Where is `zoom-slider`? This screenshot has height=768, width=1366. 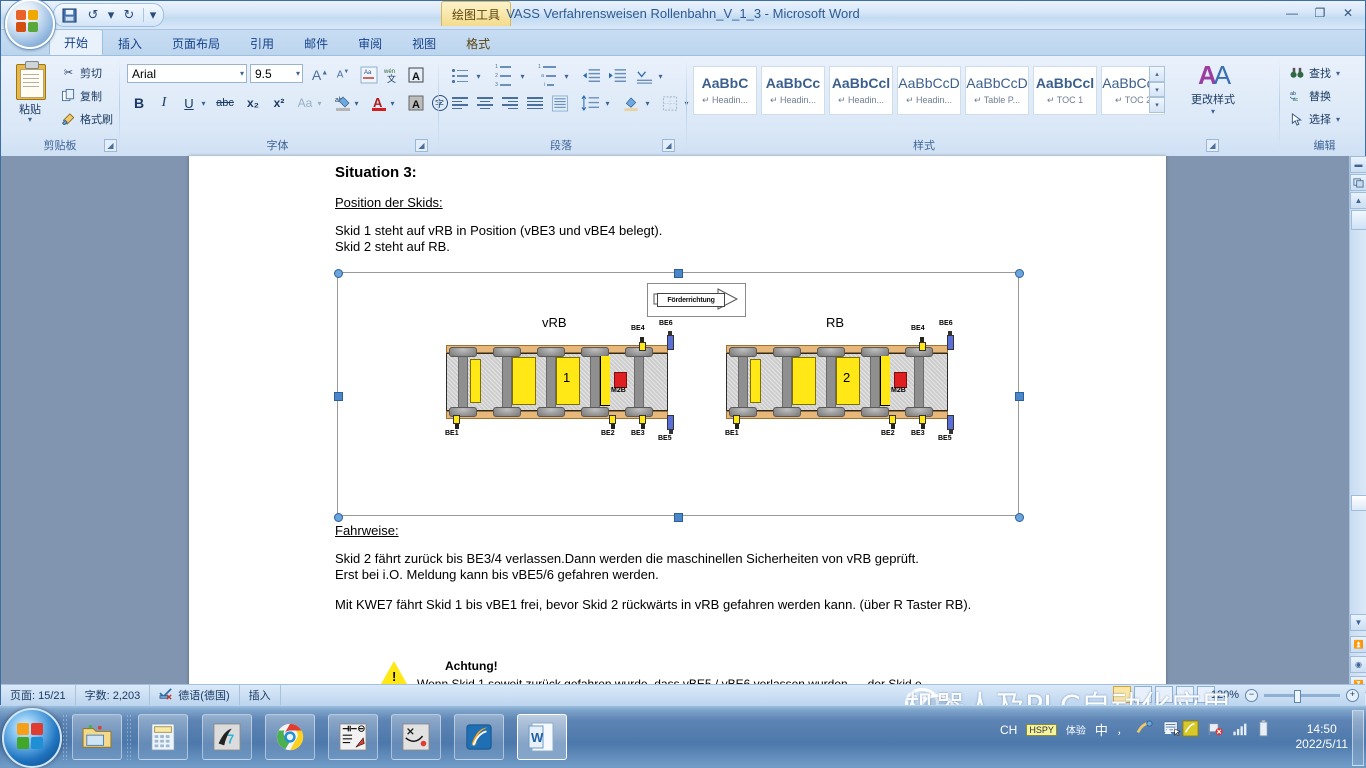 zoom-slider is located at coordinates (1302, 696).